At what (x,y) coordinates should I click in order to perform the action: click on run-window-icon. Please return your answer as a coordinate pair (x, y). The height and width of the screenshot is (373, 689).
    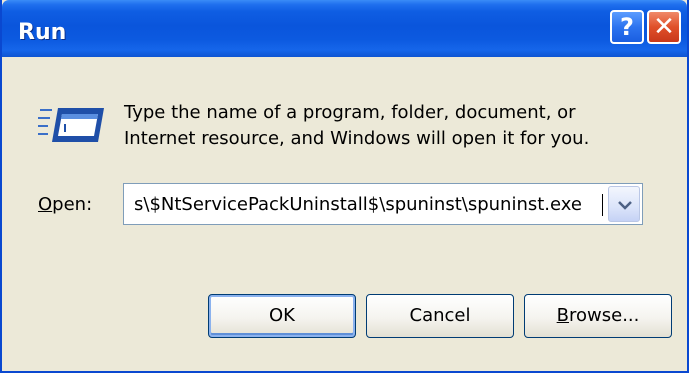
    Looking at the image, I should click on (73, 125).